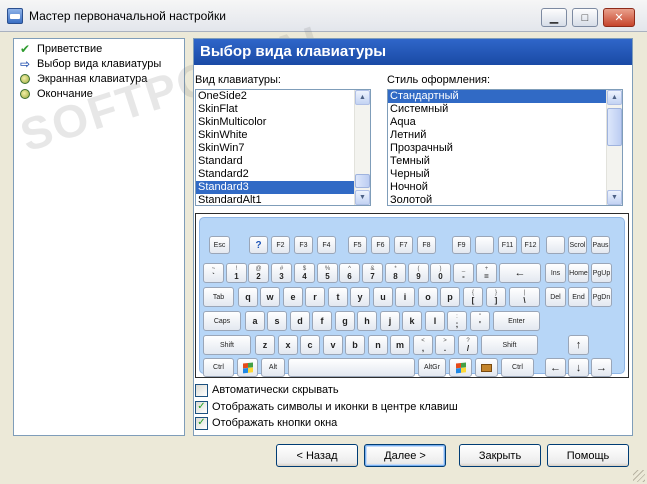 This screenshot has height=484, width=647. Describe the element at coordinates (283, 199) in the screenshot. I see `list-item: StandardAlt1` at that location.